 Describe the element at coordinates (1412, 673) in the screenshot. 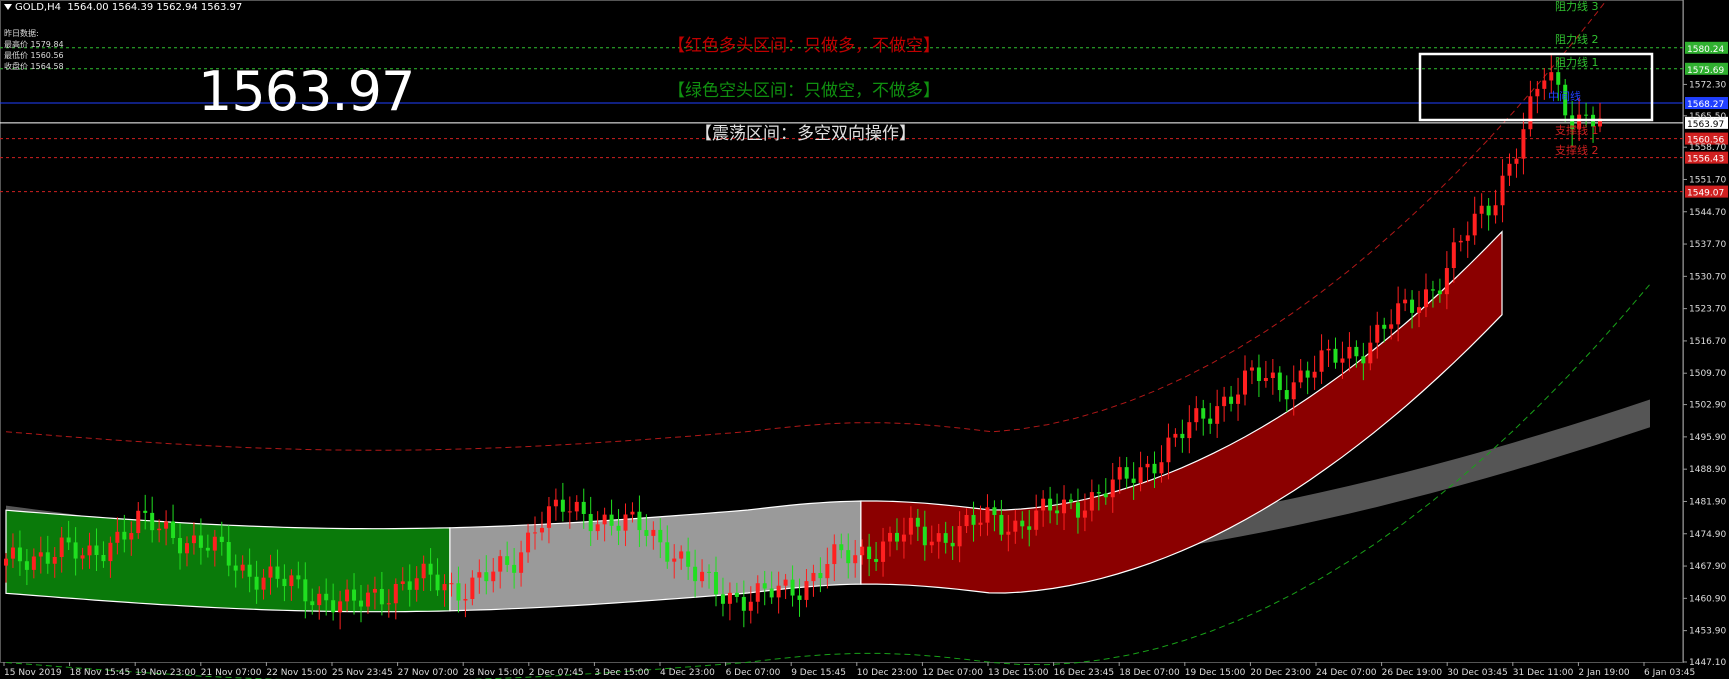

I see `x-tick-label-21: 26 Dec 19:00` at that location.